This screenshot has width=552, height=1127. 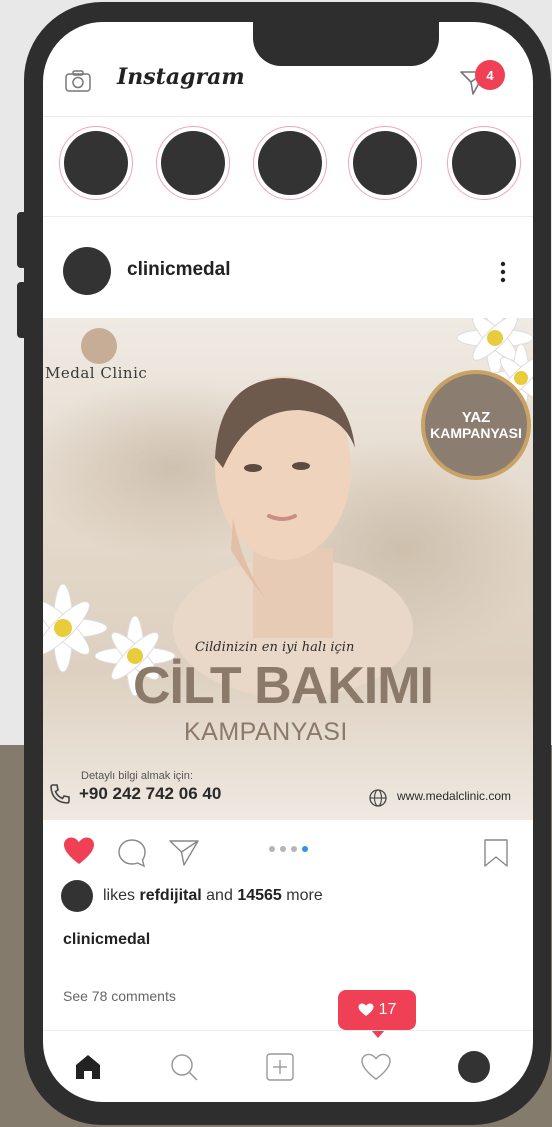 I want to click on likes-joiner: and, so click(x=219, y=895).